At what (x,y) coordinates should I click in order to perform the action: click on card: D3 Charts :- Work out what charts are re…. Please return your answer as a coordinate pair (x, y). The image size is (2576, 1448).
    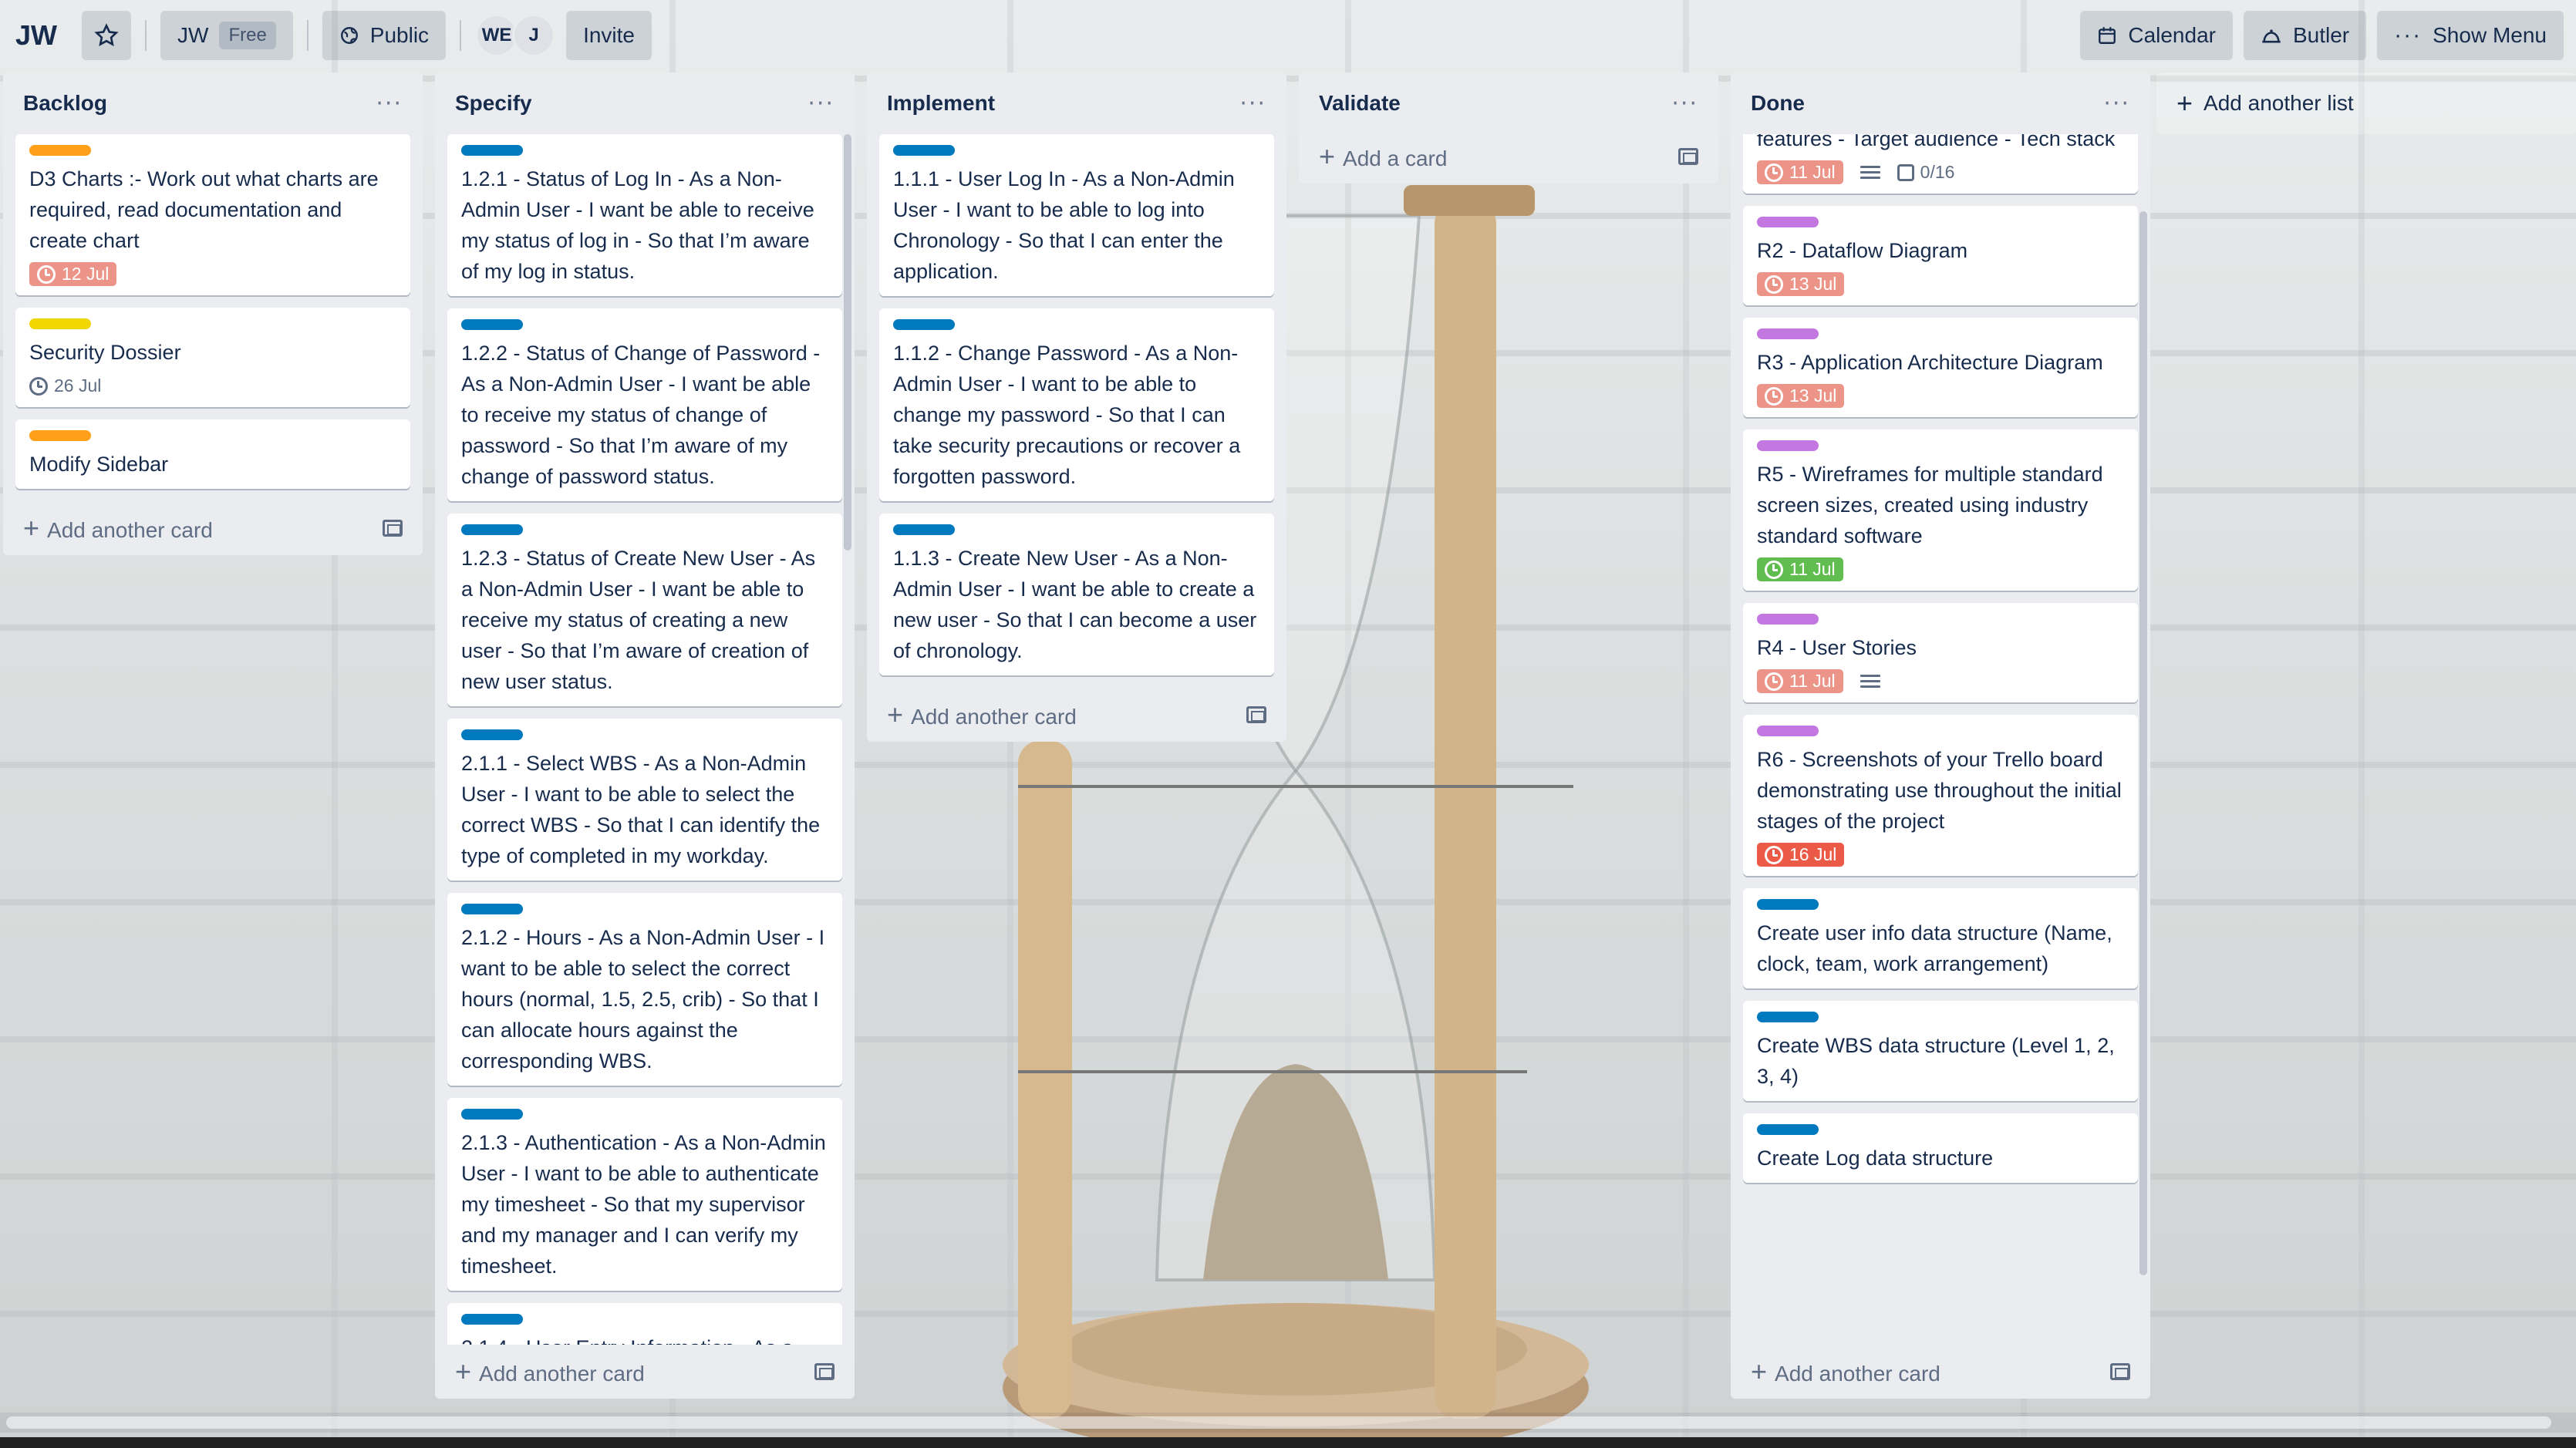
    Looking at the image, I should click on (212, 214).